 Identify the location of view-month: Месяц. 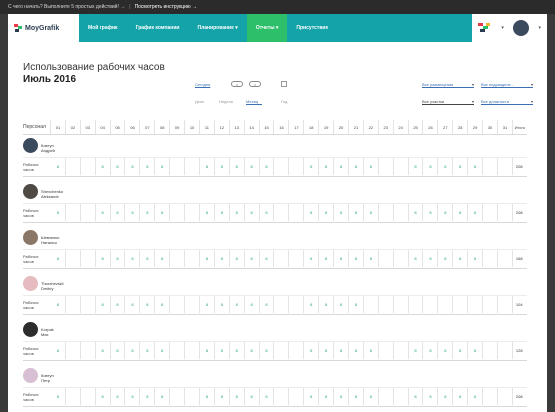
(254, 102).